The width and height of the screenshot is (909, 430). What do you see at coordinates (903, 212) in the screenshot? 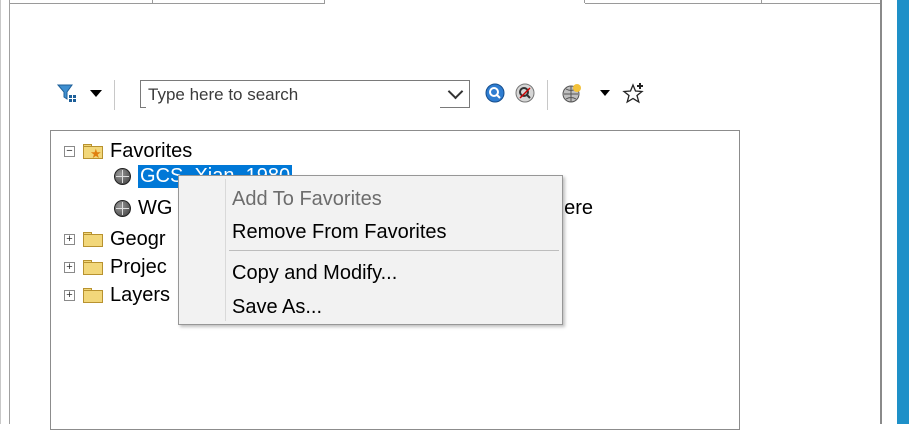
I see `window-accent-edge` at bounding box center [903, 212].